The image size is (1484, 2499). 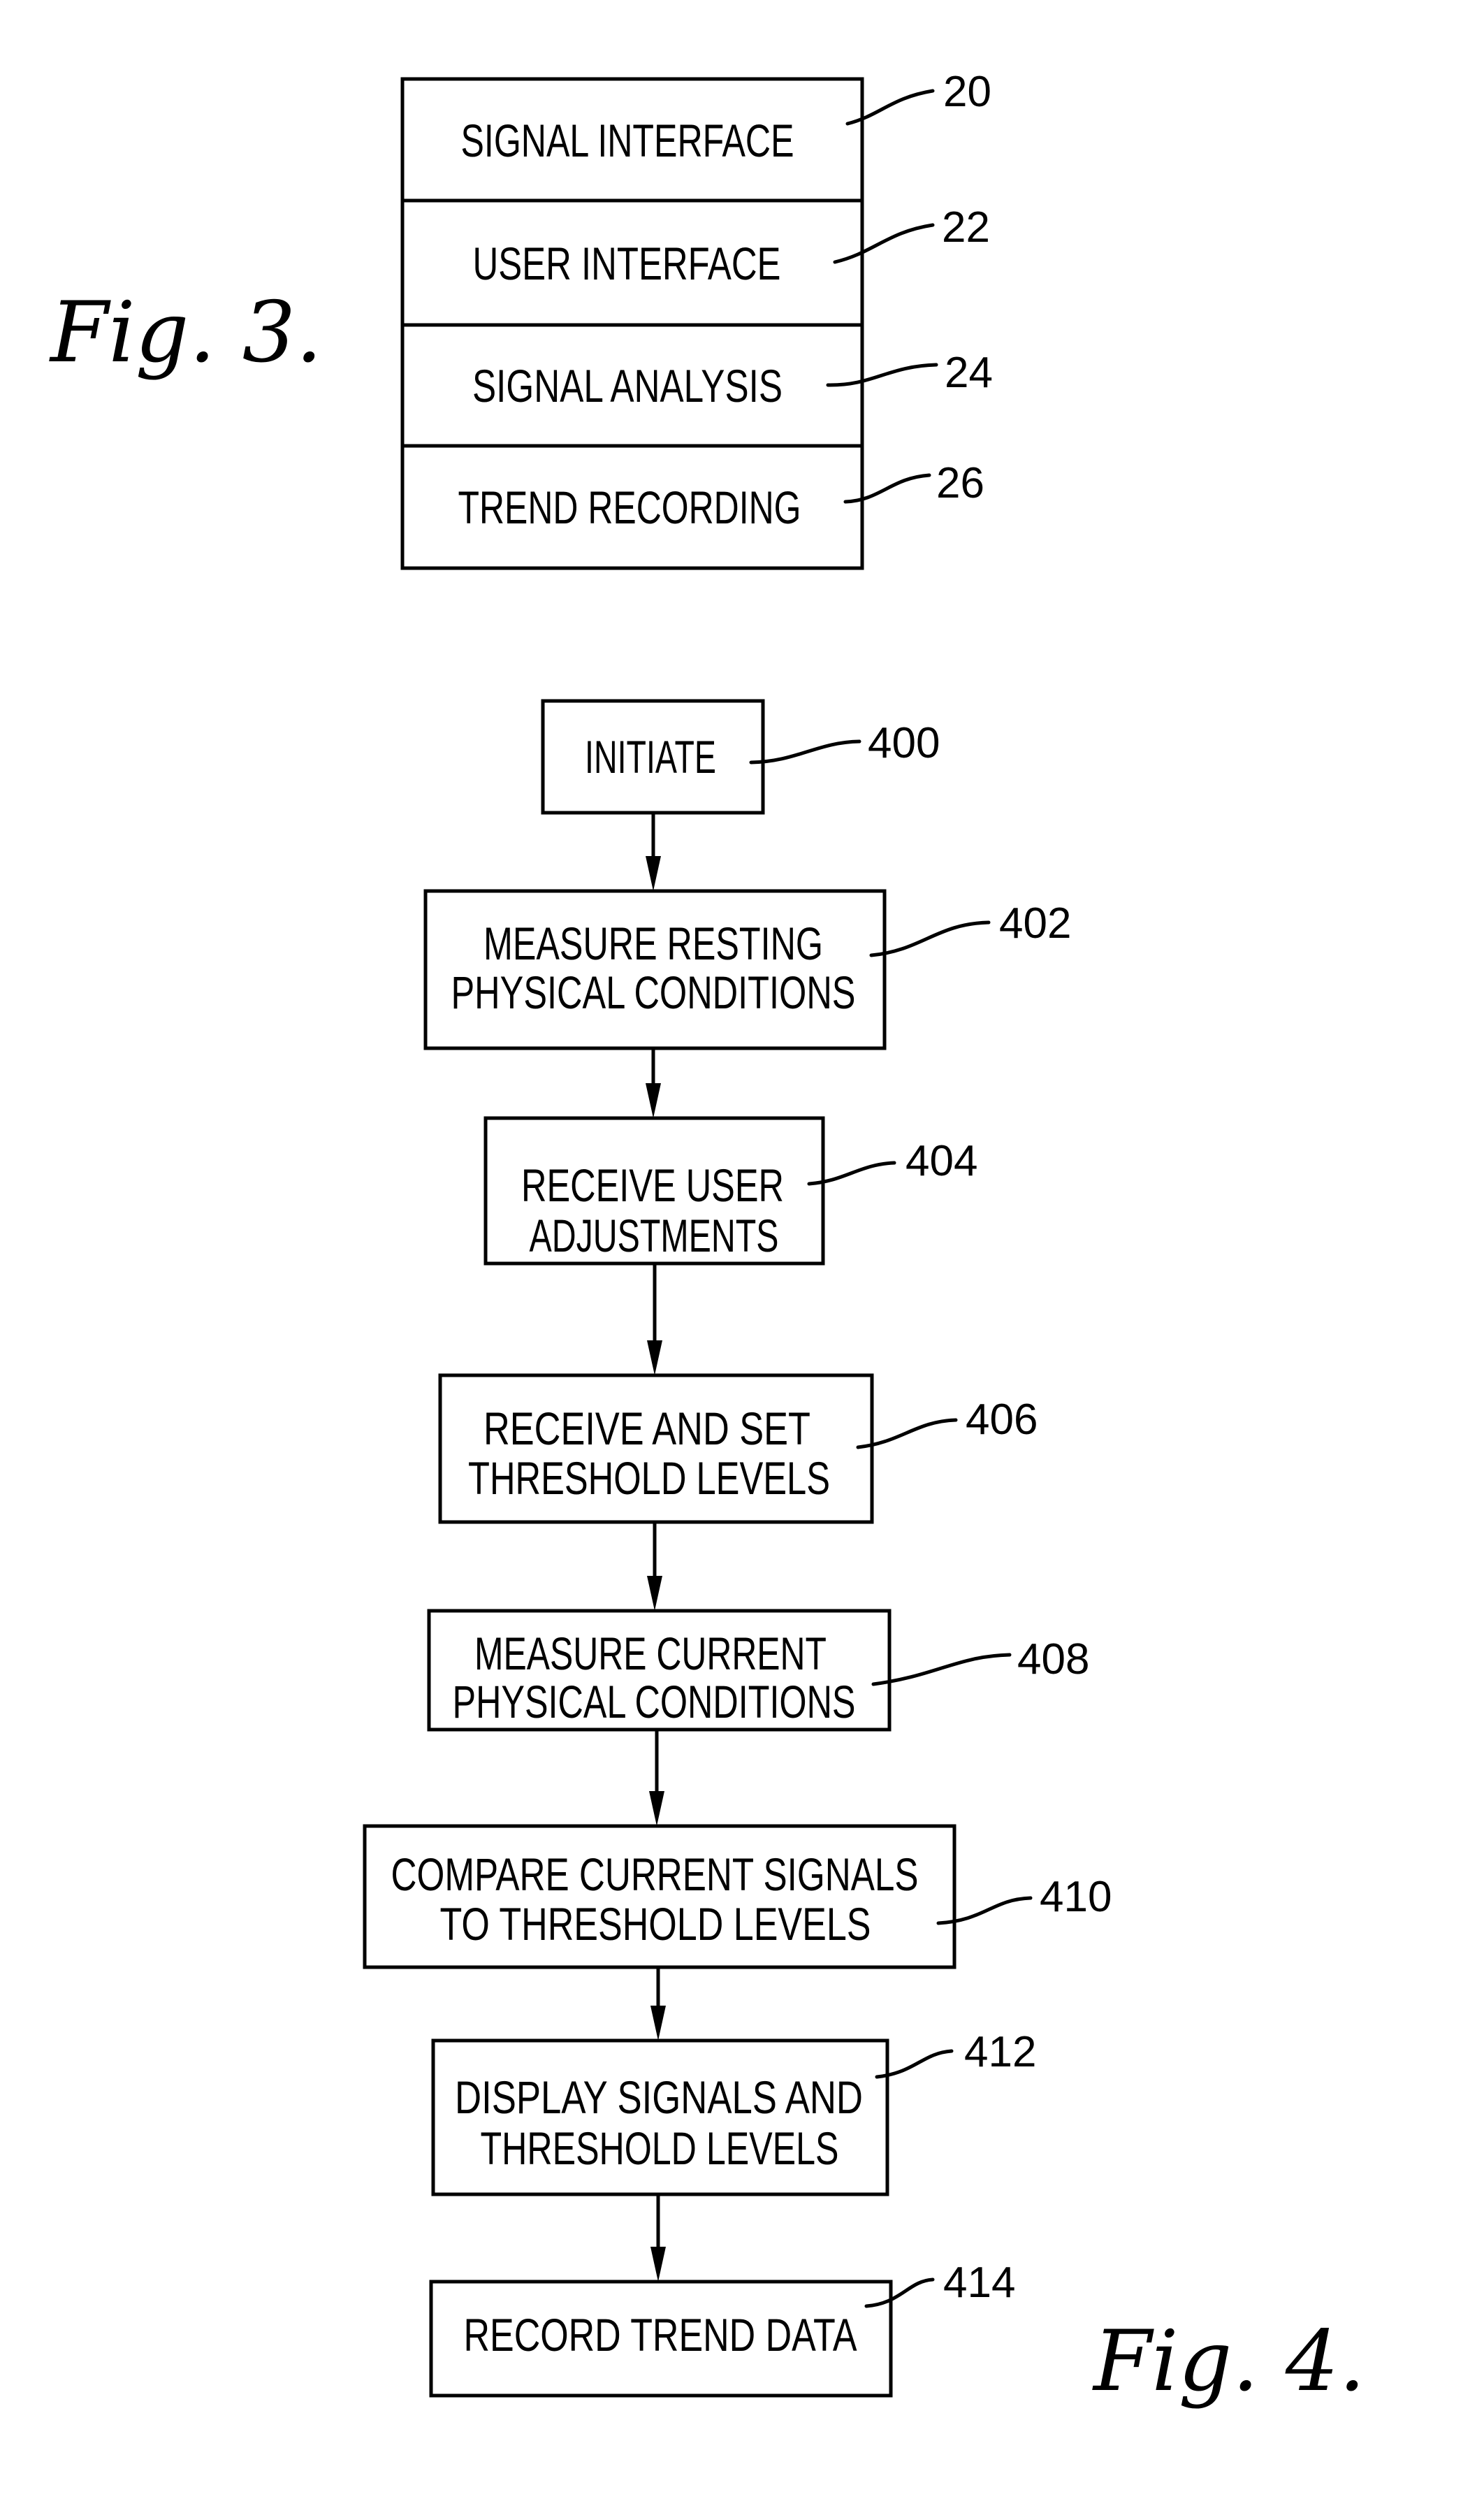 I want to click on step-measure-resting: MEASURE RESTING PHYSICAL CONDITIONS 402, so click(x=747, y=969).